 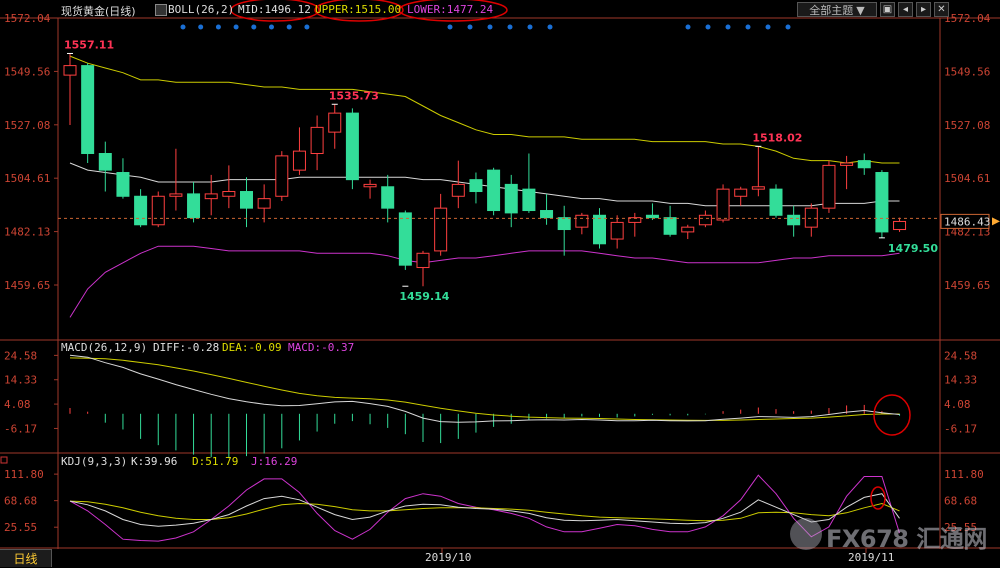 What do you see at coordinates (777, 137) in the screenshot?
I see `price-extreme-label: 1518.02` at bounding box center [777, 137].